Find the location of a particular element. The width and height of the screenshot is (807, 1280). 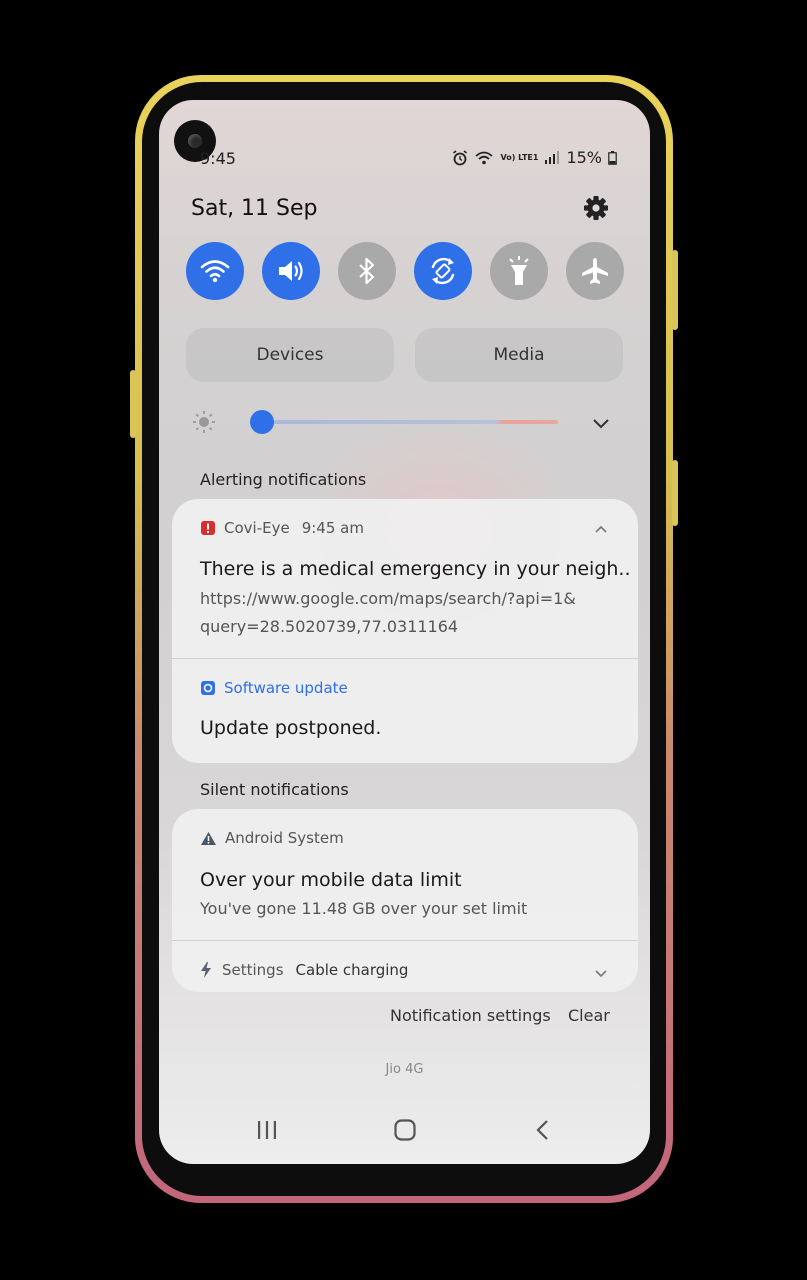

status-icons: Vo) LTE1 15% is located at coordinates (534, 157).